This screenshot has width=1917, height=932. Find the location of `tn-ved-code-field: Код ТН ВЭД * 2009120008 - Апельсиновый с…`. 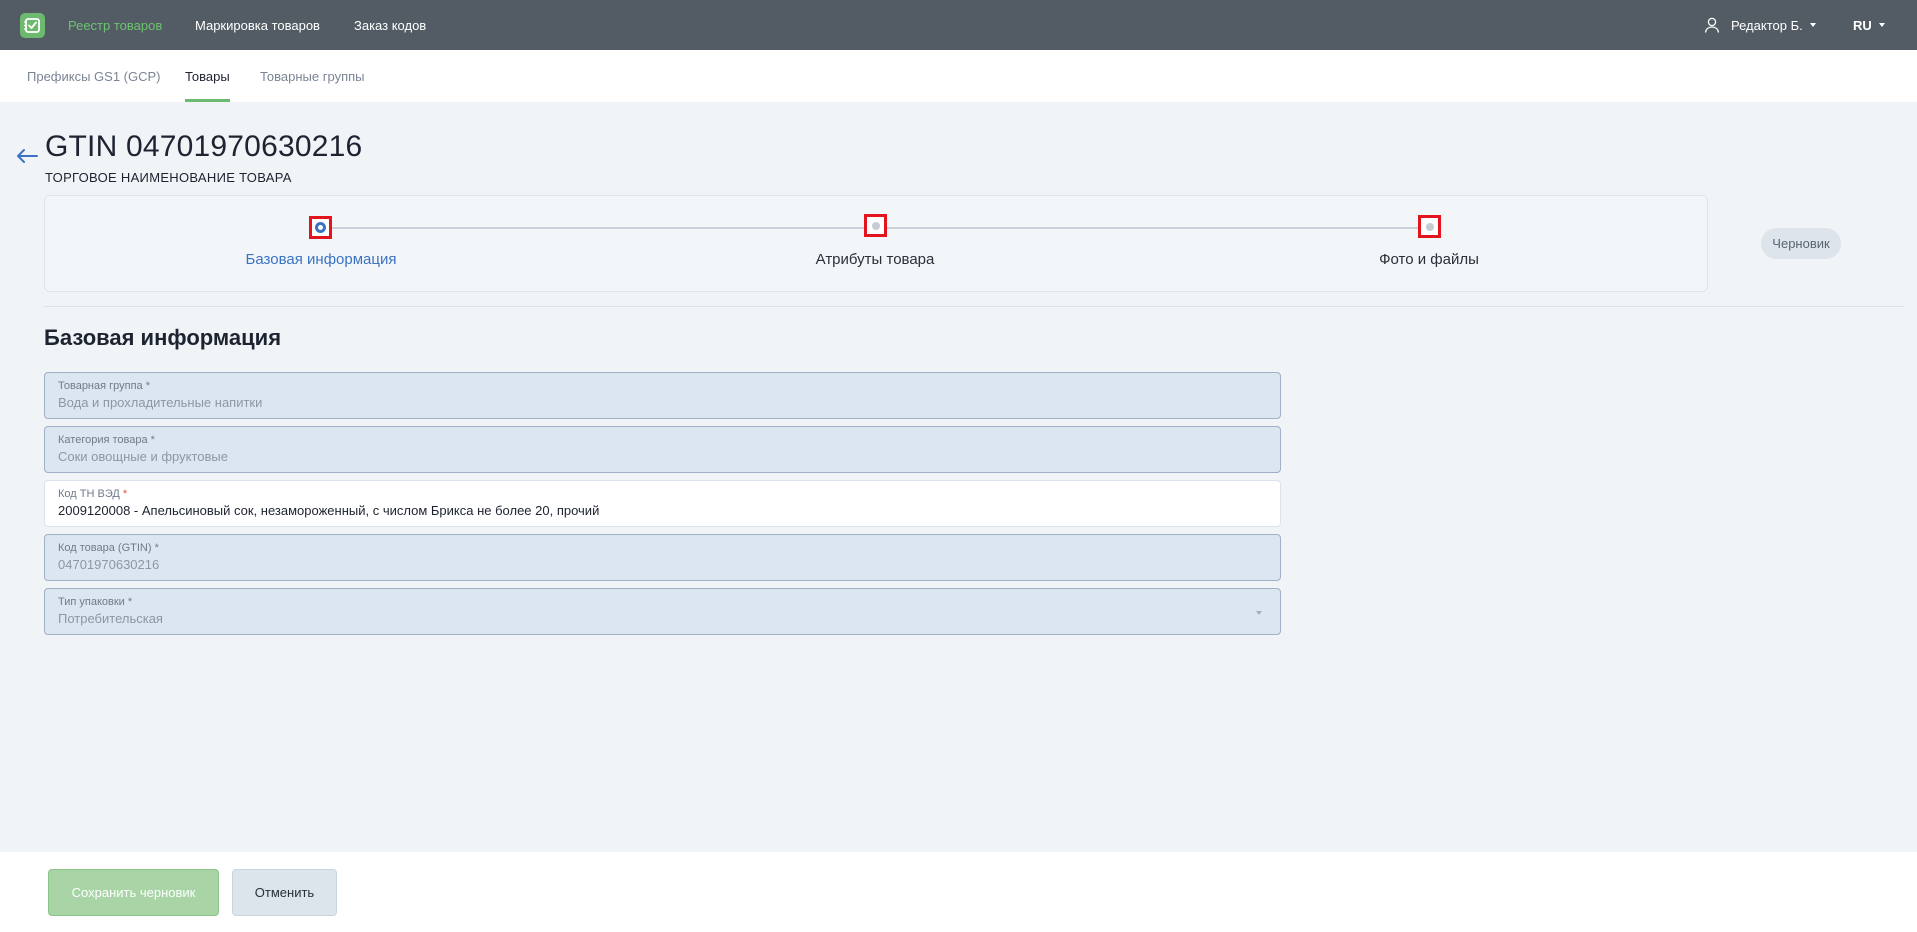

tn-ved-code-field: Код ТН ВЭД * 2009120008 - Апельсиновый с… is located at coordinates (662, 503).